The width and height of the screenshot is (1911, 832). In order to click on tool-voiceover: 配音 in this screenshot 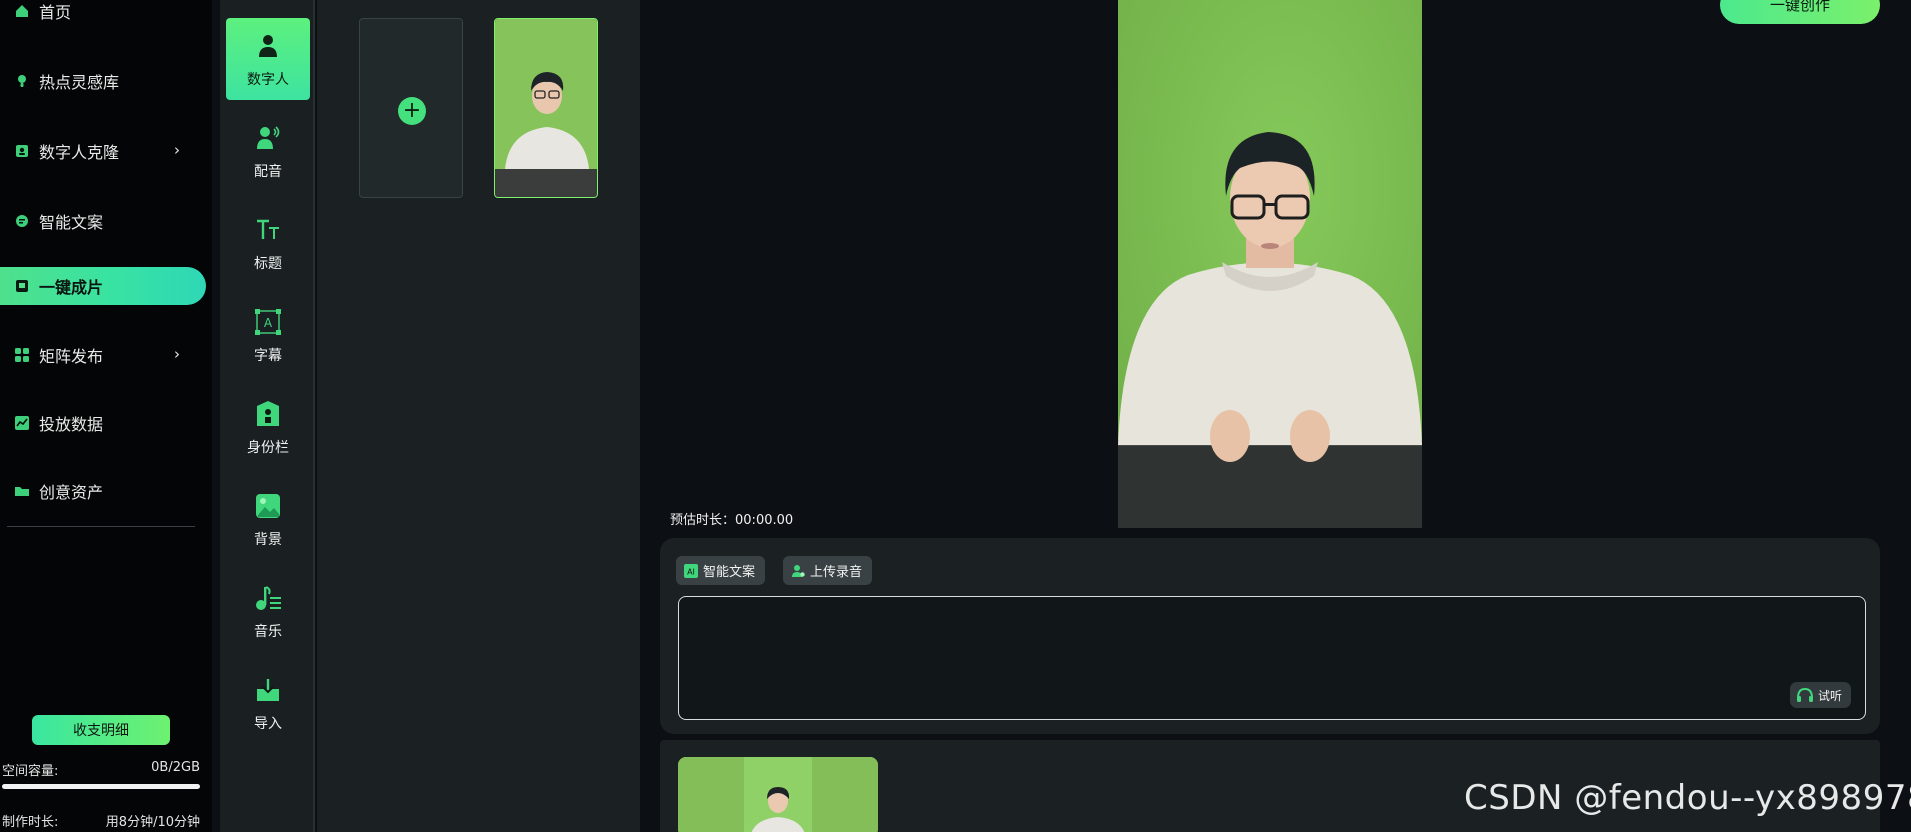, I will do `click(268, 151)`.